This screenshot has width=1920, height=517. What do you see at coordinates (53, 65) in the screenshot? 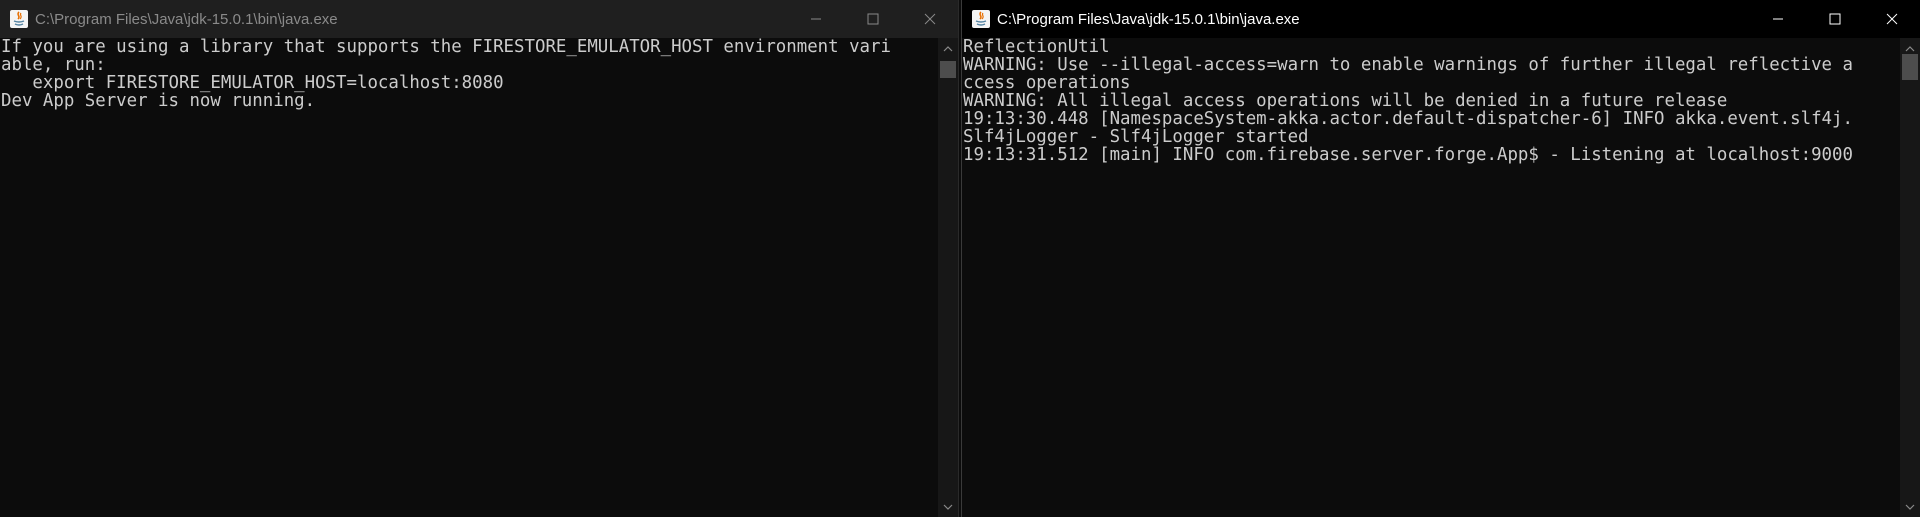
I see `console-line: able, run:` at bounding box center [53, 65].